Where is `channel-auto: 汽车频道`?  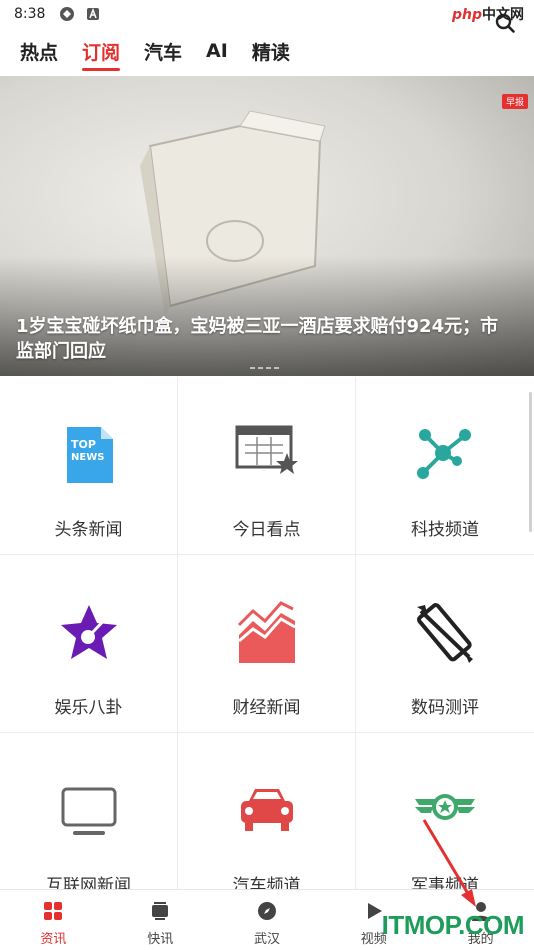
channel-auto: 汽车频道 is located at coordinates (267, 811).